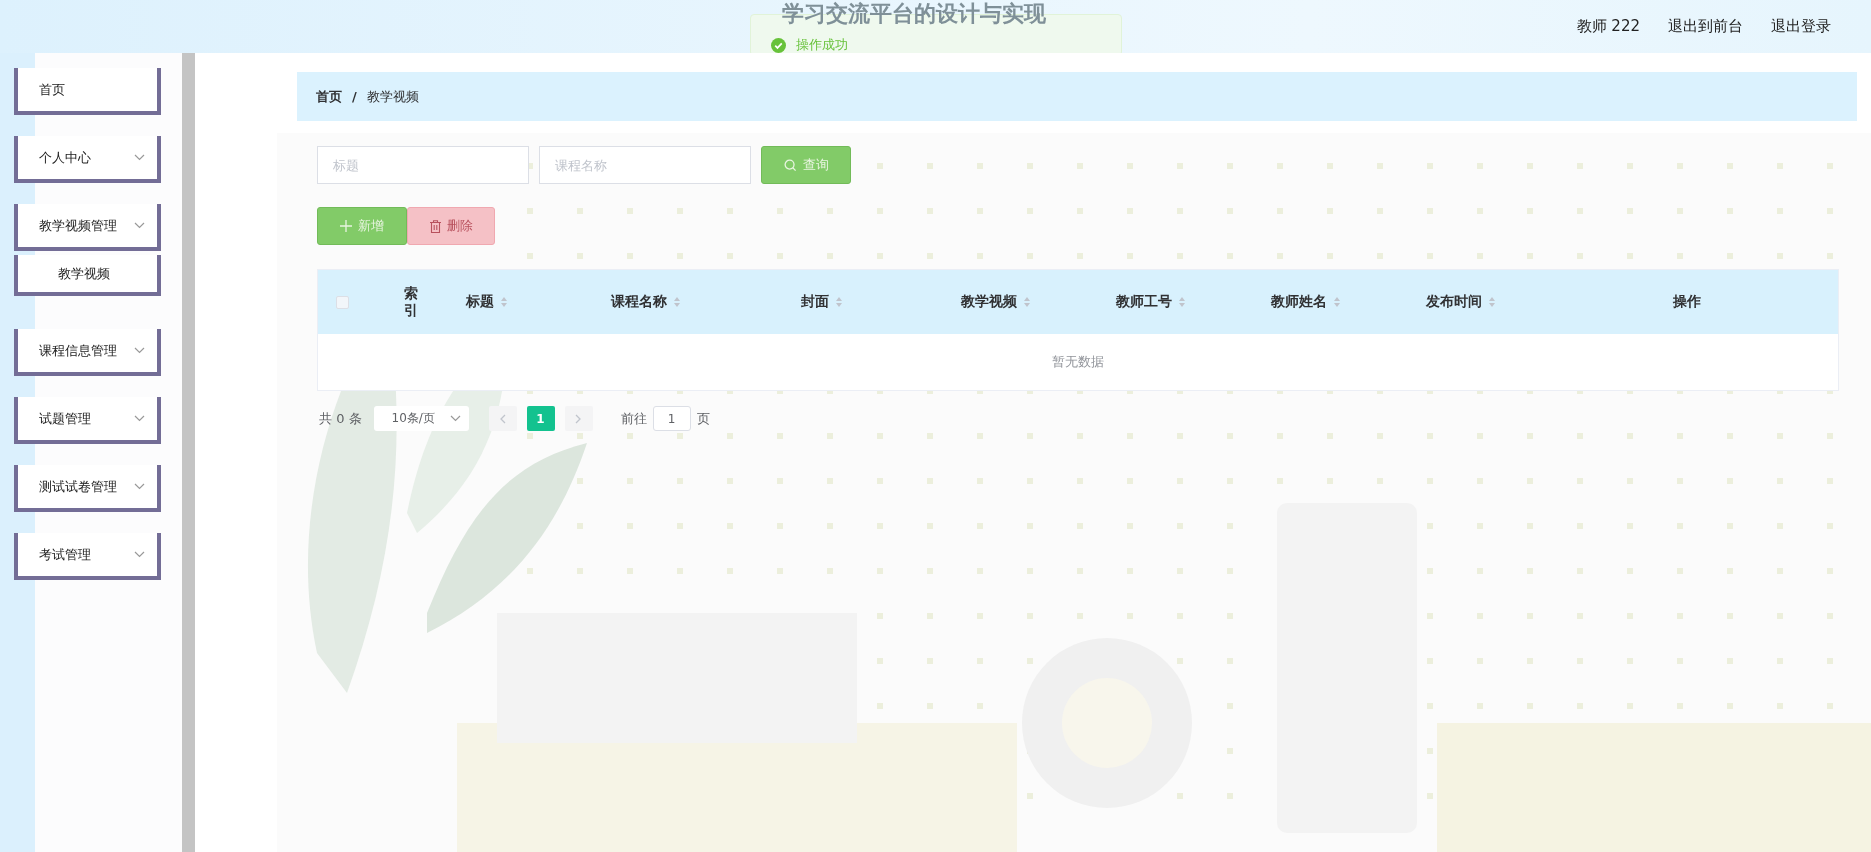 The height and width of the screenshot is (852, 1871). I want to click on prev-page-button, so click(502, 418).